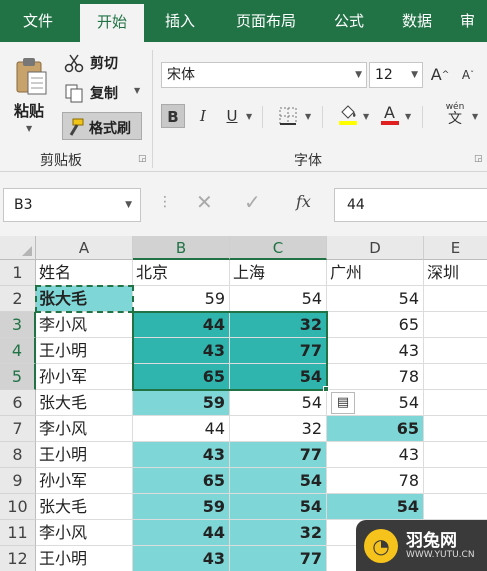 This screenshot has height=571, width=487. Describe the element at coordinates (478, 159) in the screenshot. I see `font-launcher-icon: ◲` at that location.